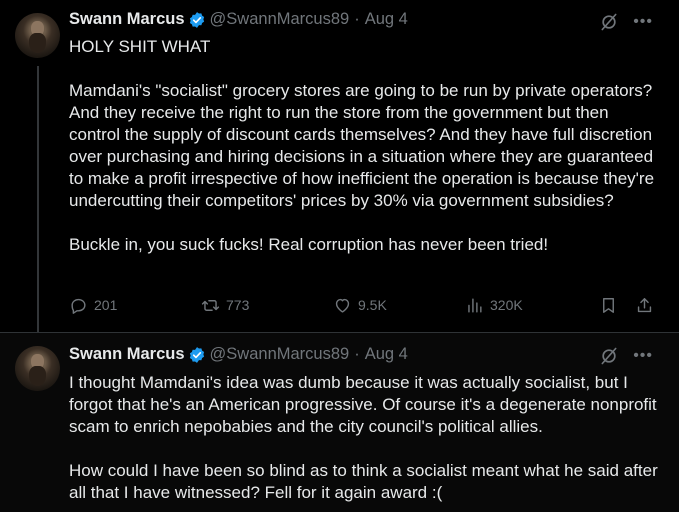 The width and height of the screenshot is (679, 512). What do you see at coordinates (38, 199) in the screenshot?
I see `thread-connector-line` at bounding box center [38, 199].